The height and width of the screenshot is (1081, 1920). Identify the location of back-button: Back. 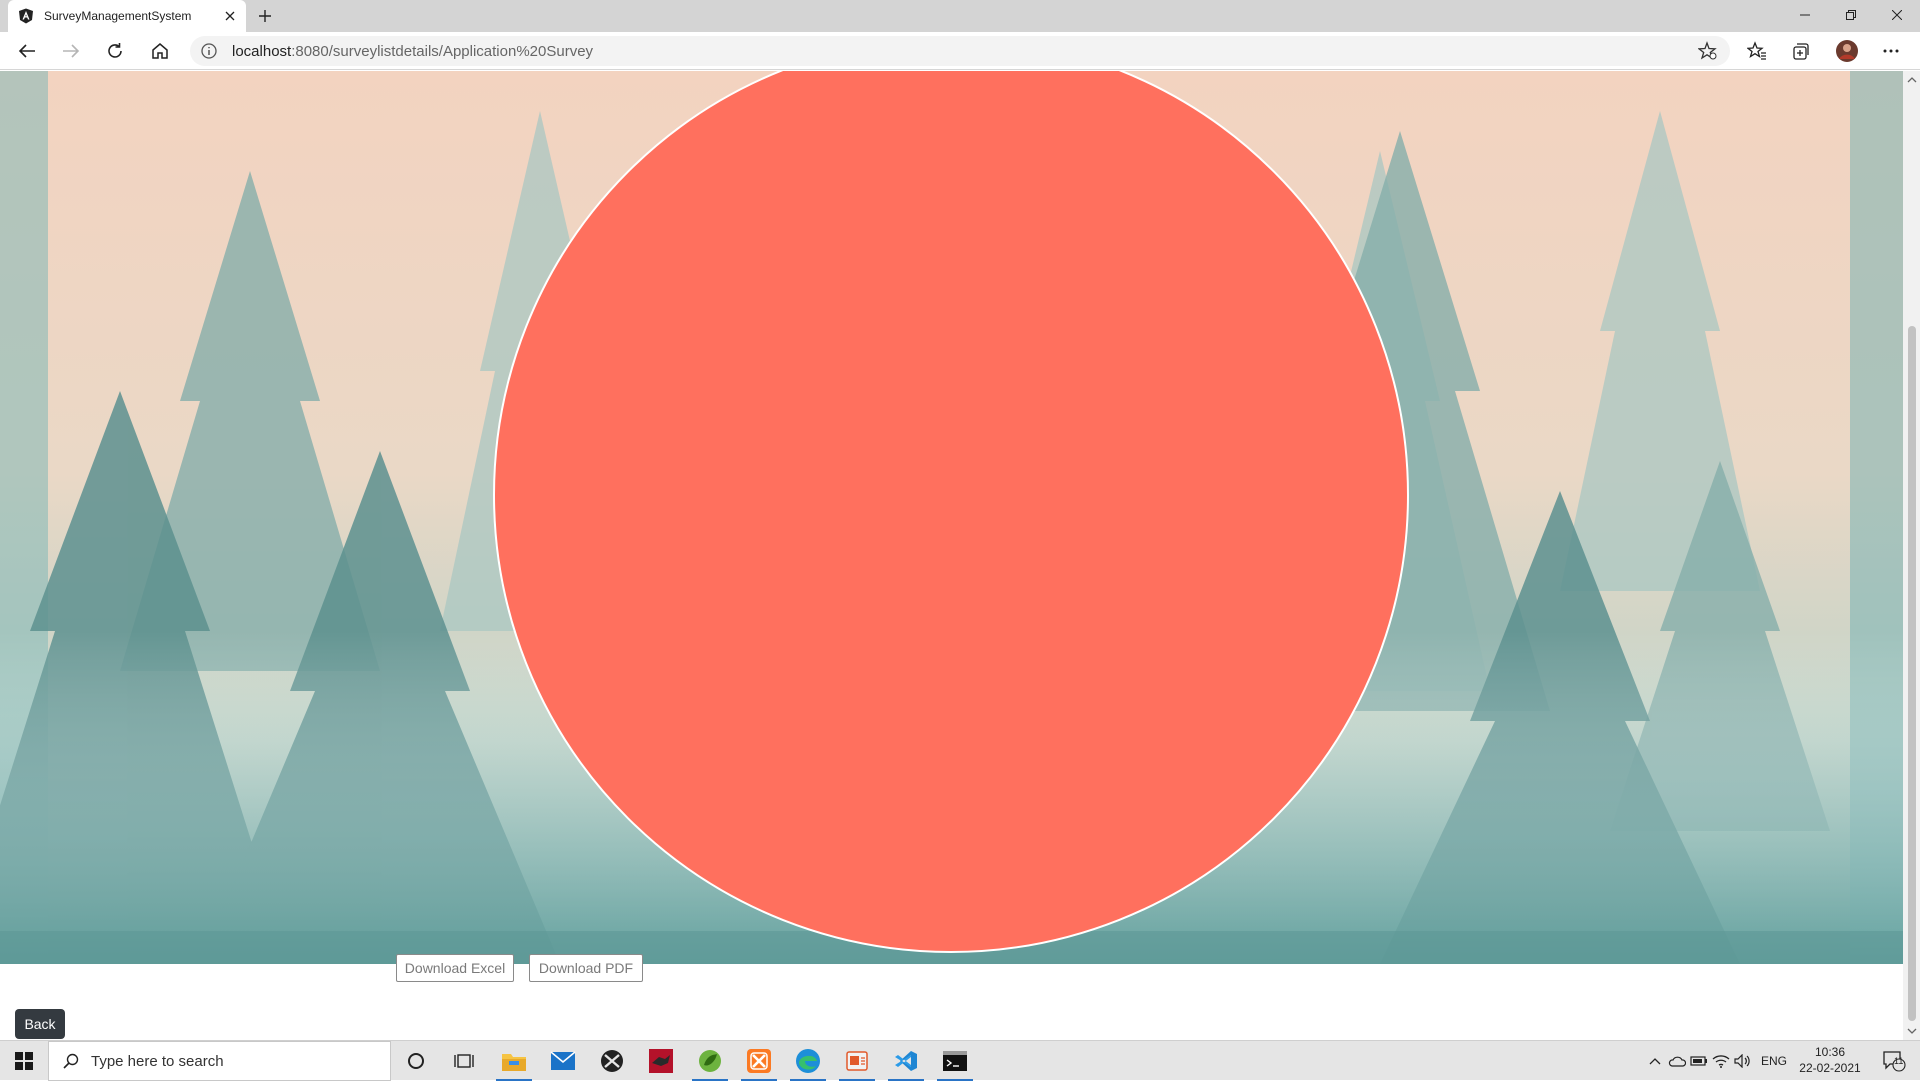
(40, 1024).